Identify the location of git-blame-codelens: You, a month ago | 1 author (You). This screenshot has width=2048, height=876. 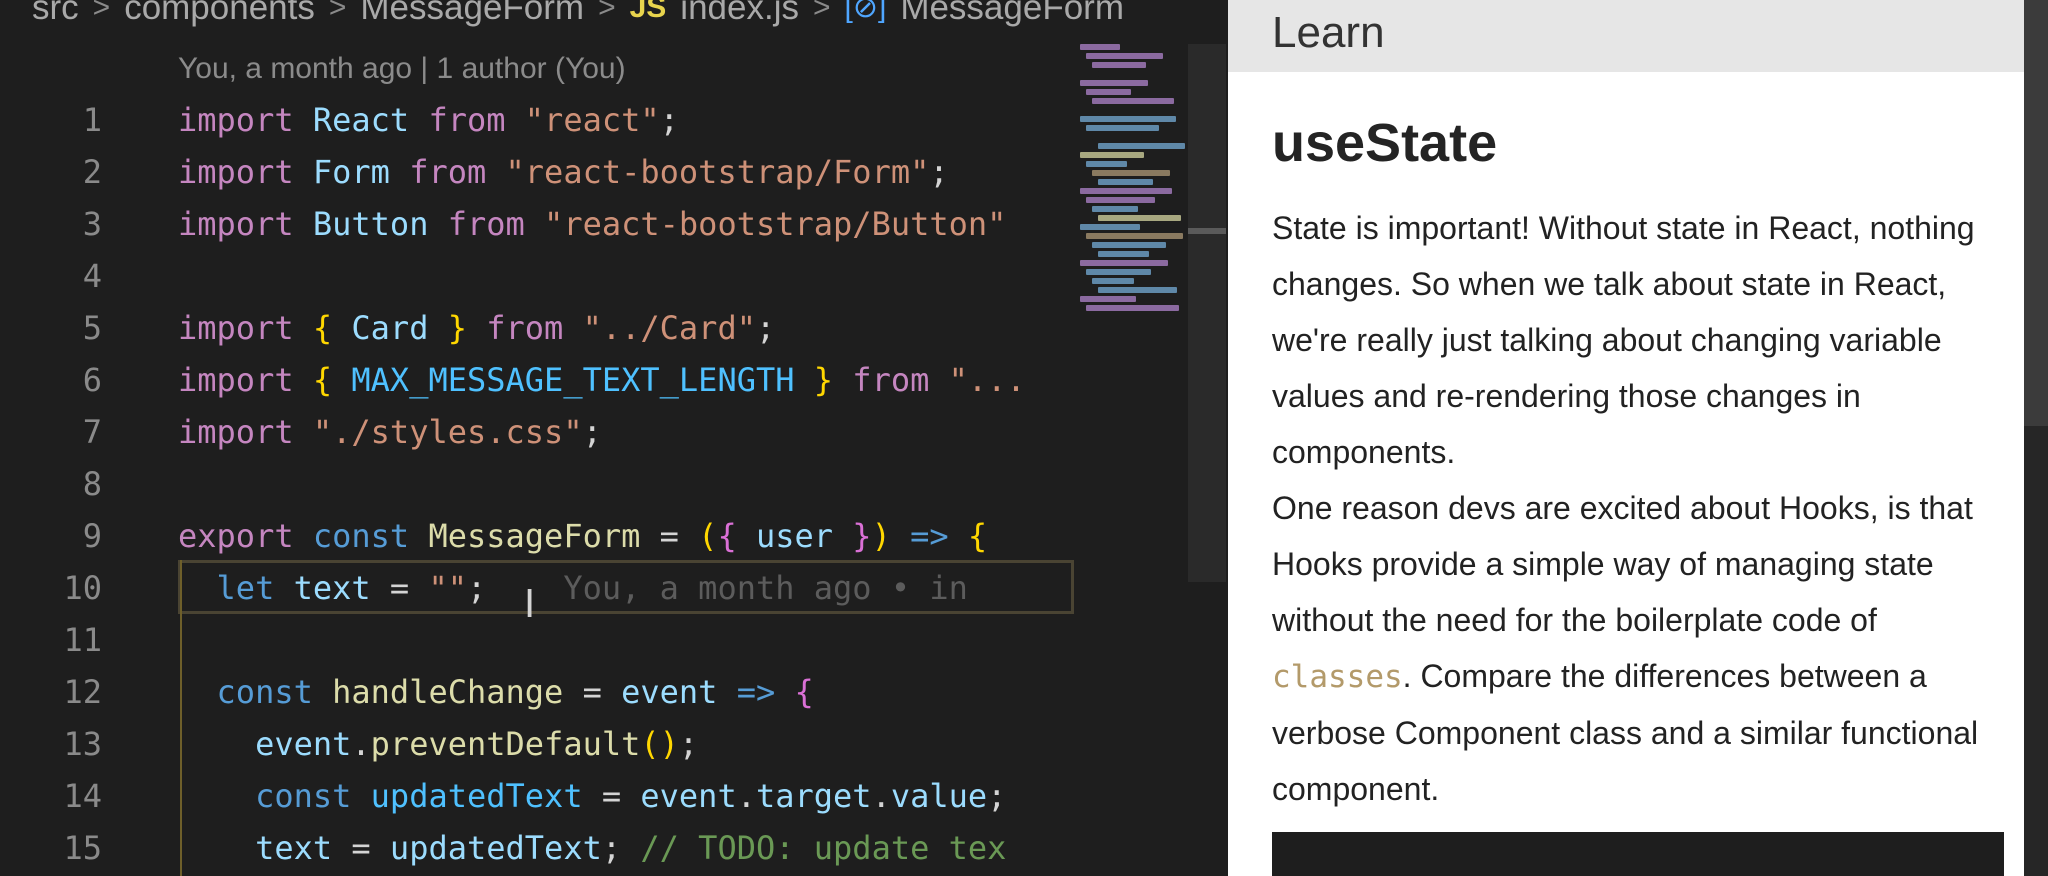
(402, 69).